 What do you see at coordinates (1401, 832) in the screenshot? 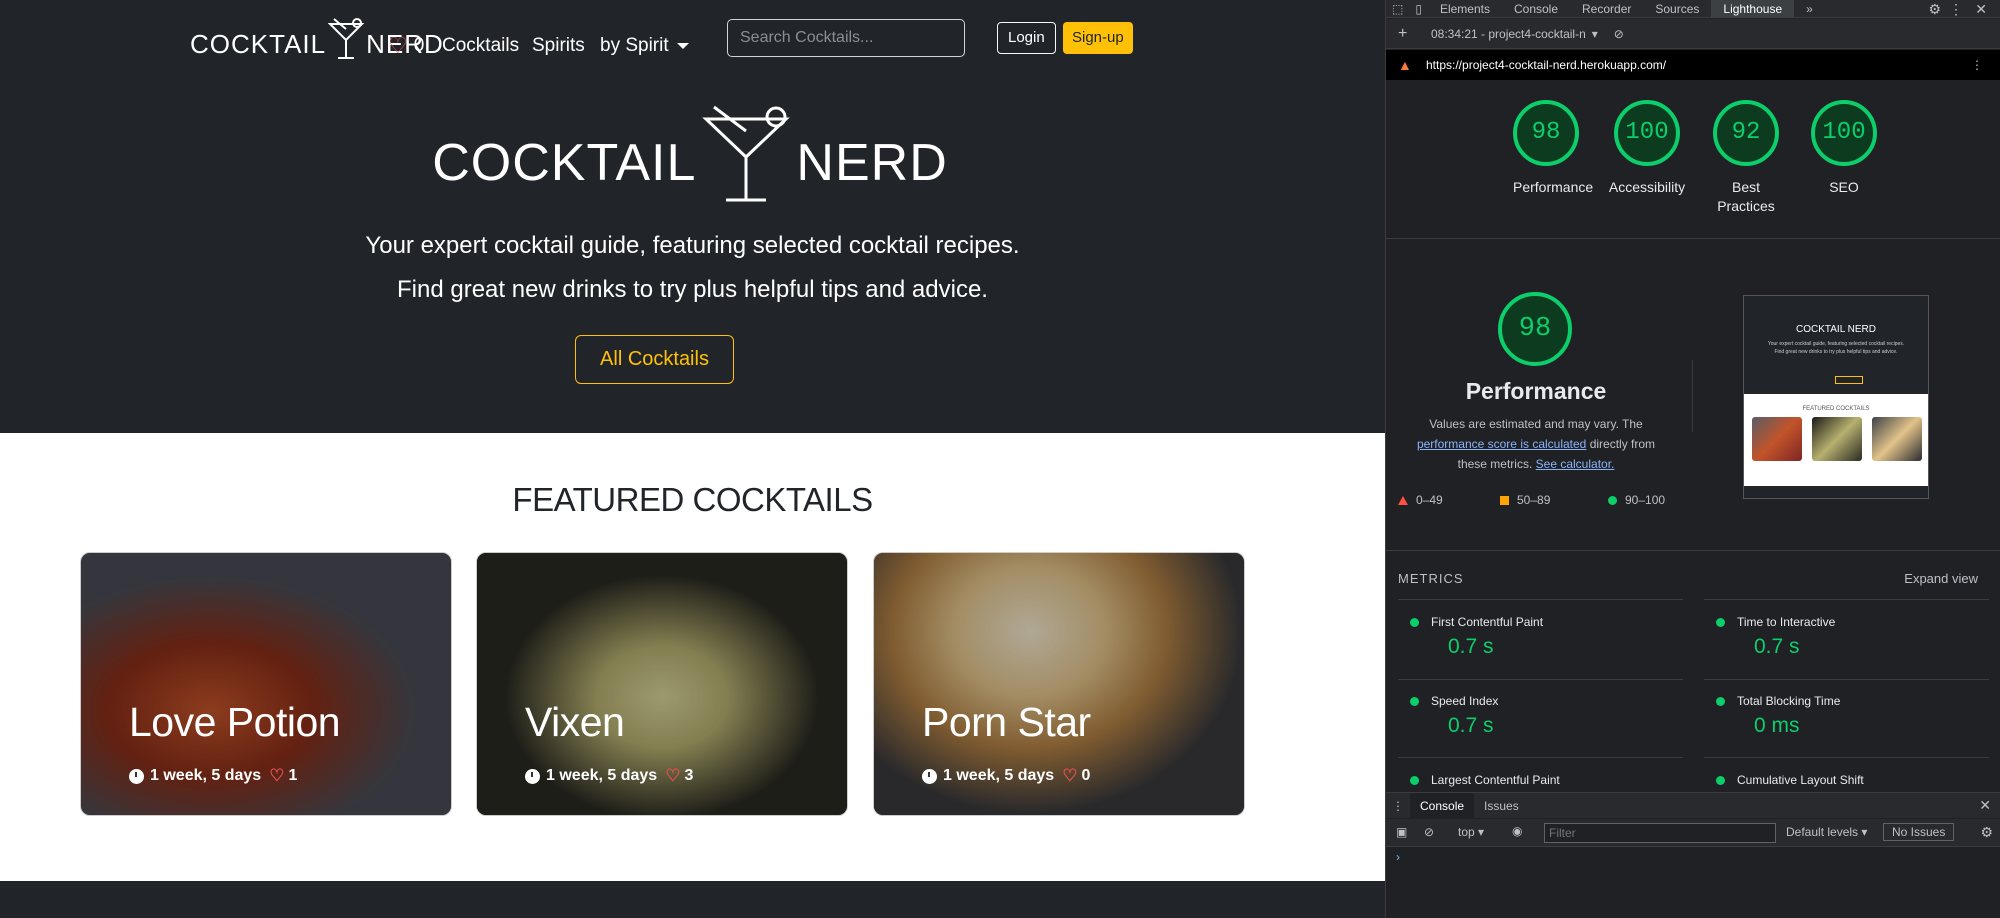
I see `sidebar-toggle-icon: ▣` at bounding box center [1401, 832].